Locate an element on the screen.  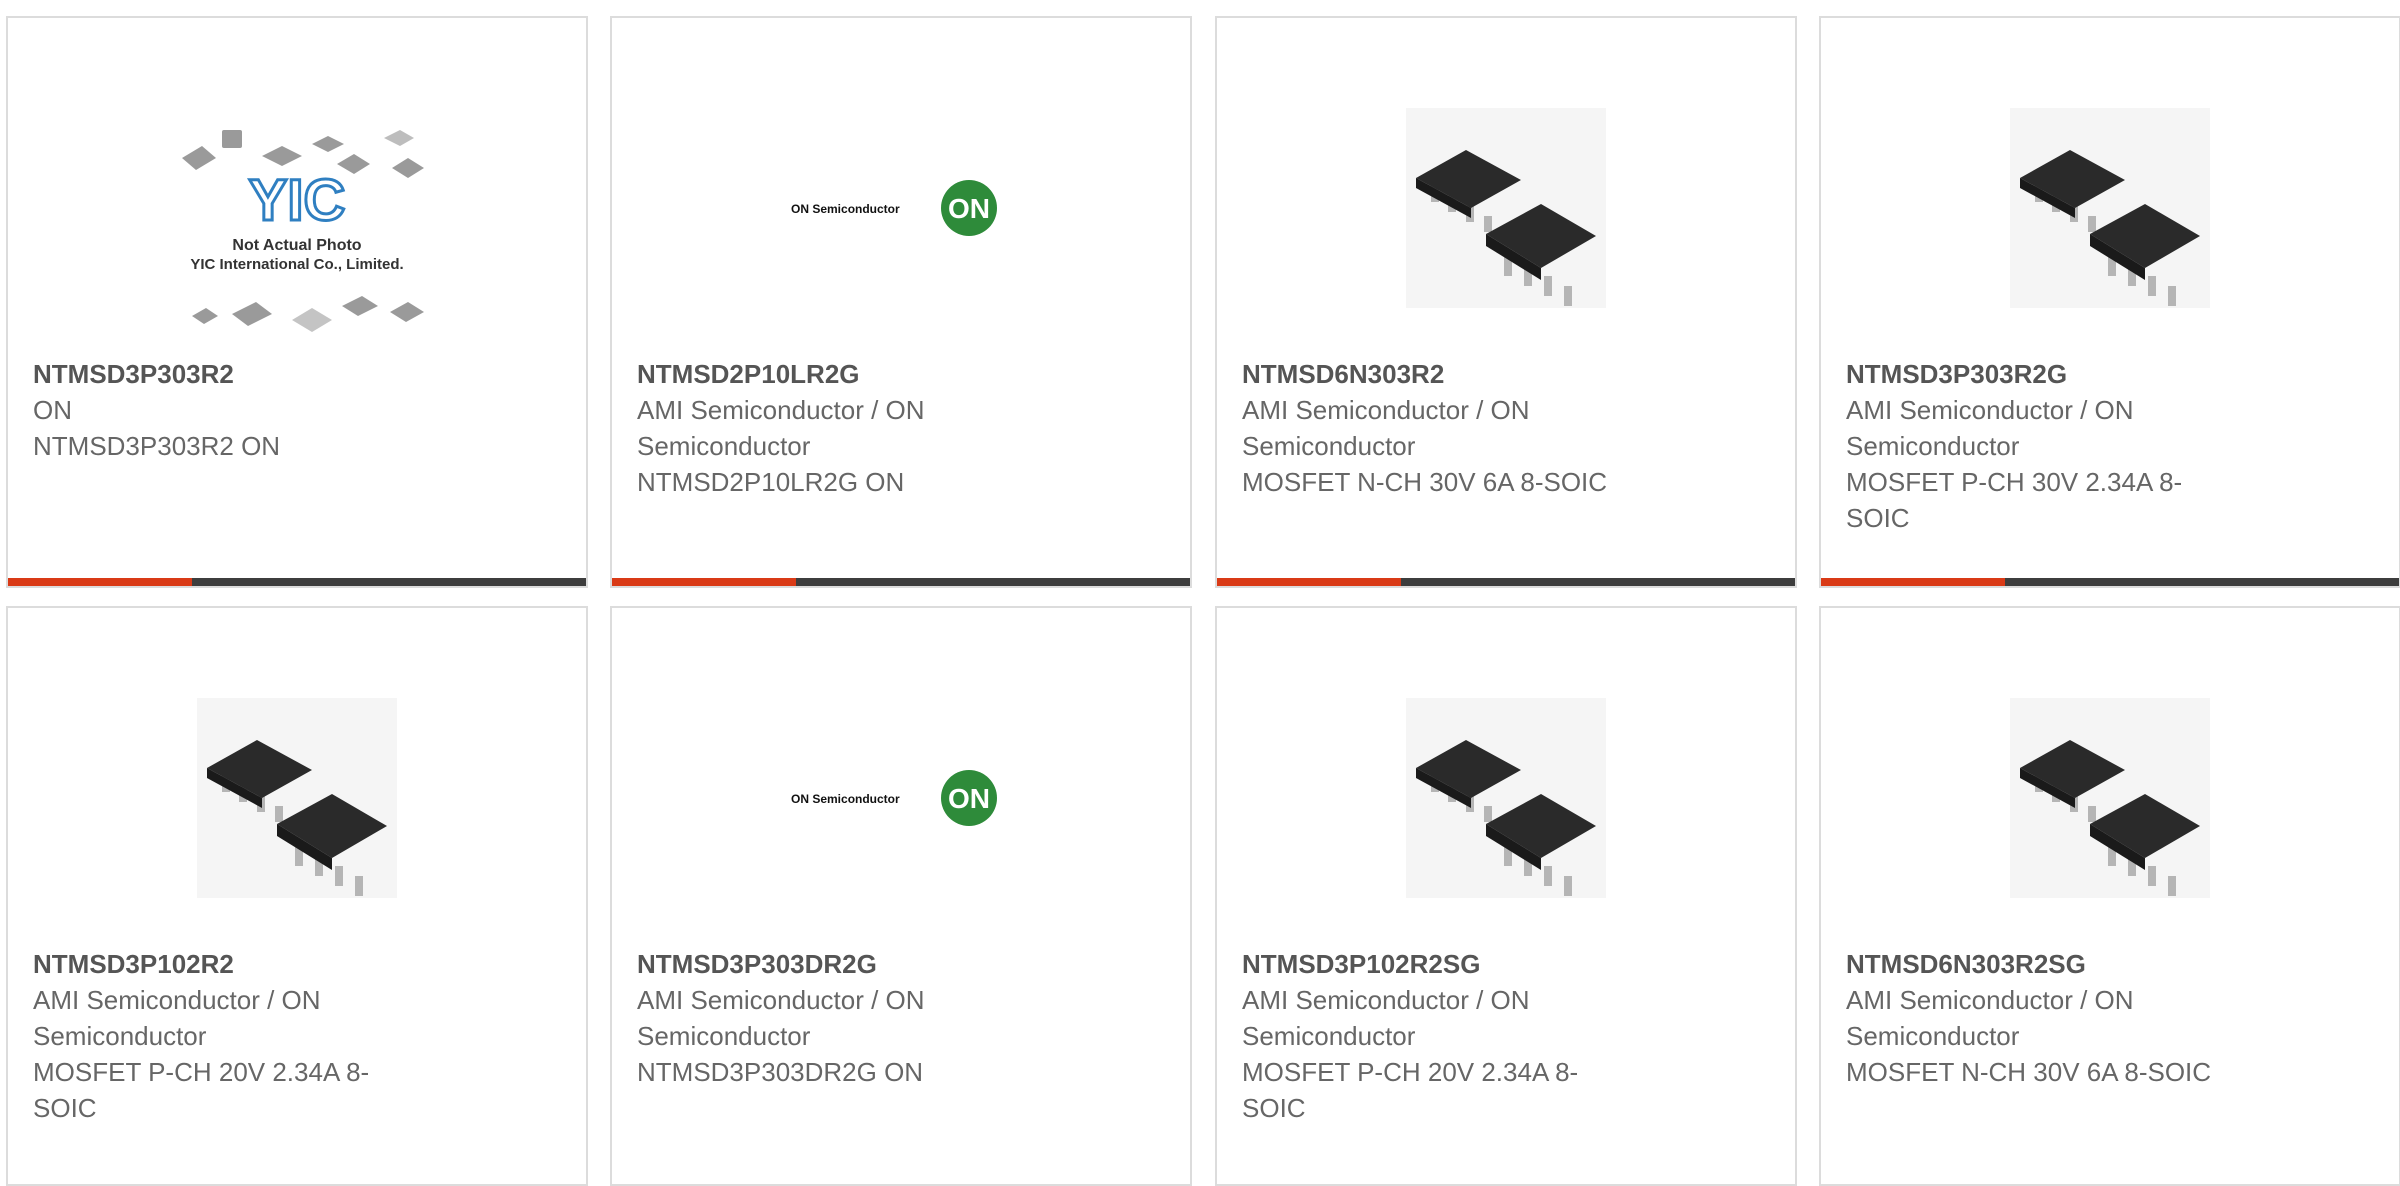
part-number: NTMSD3P102R2SG is located at coordinates (1508, 964).